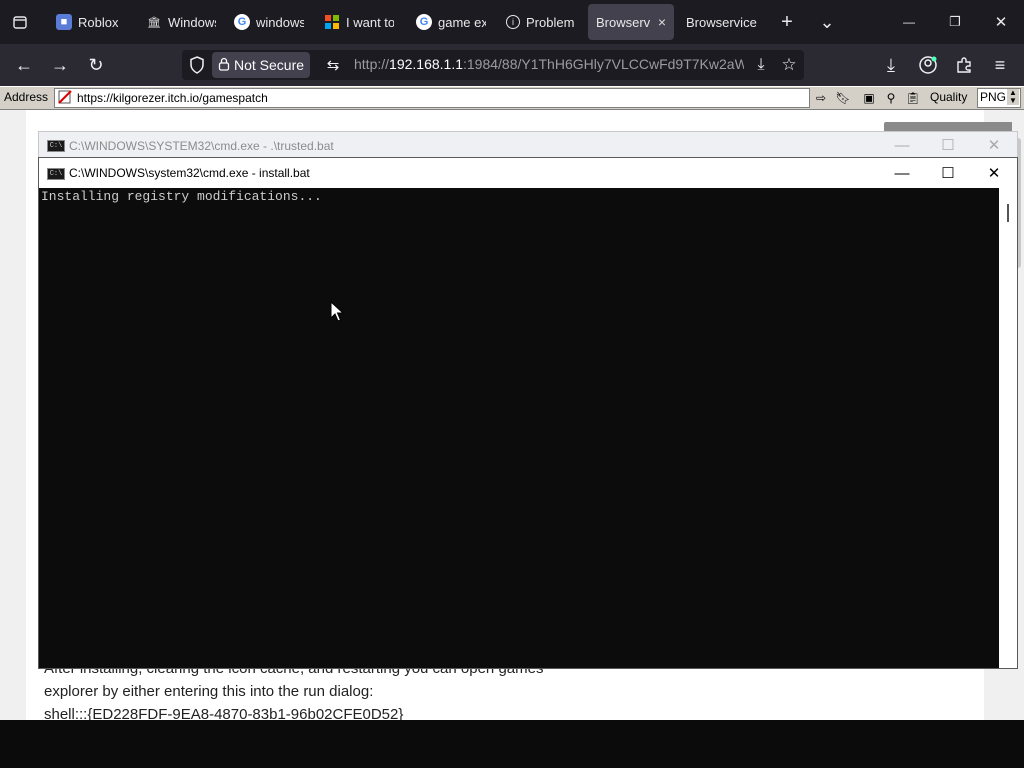 The width and height of the screenshot is (1024, 768). I want to click on windows-logo-icon, so click(332, 22).